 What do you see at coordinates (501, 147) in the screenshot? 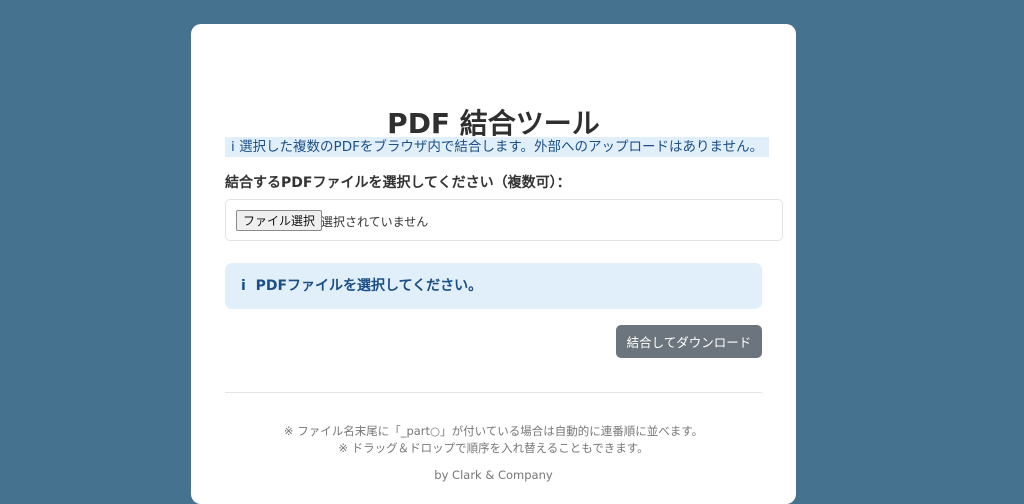
I see `info-note-text: 選択した複数のPDFをブラウザ内で結合します。外部へのアップロードはありません。` at bounding box center [501, 147].